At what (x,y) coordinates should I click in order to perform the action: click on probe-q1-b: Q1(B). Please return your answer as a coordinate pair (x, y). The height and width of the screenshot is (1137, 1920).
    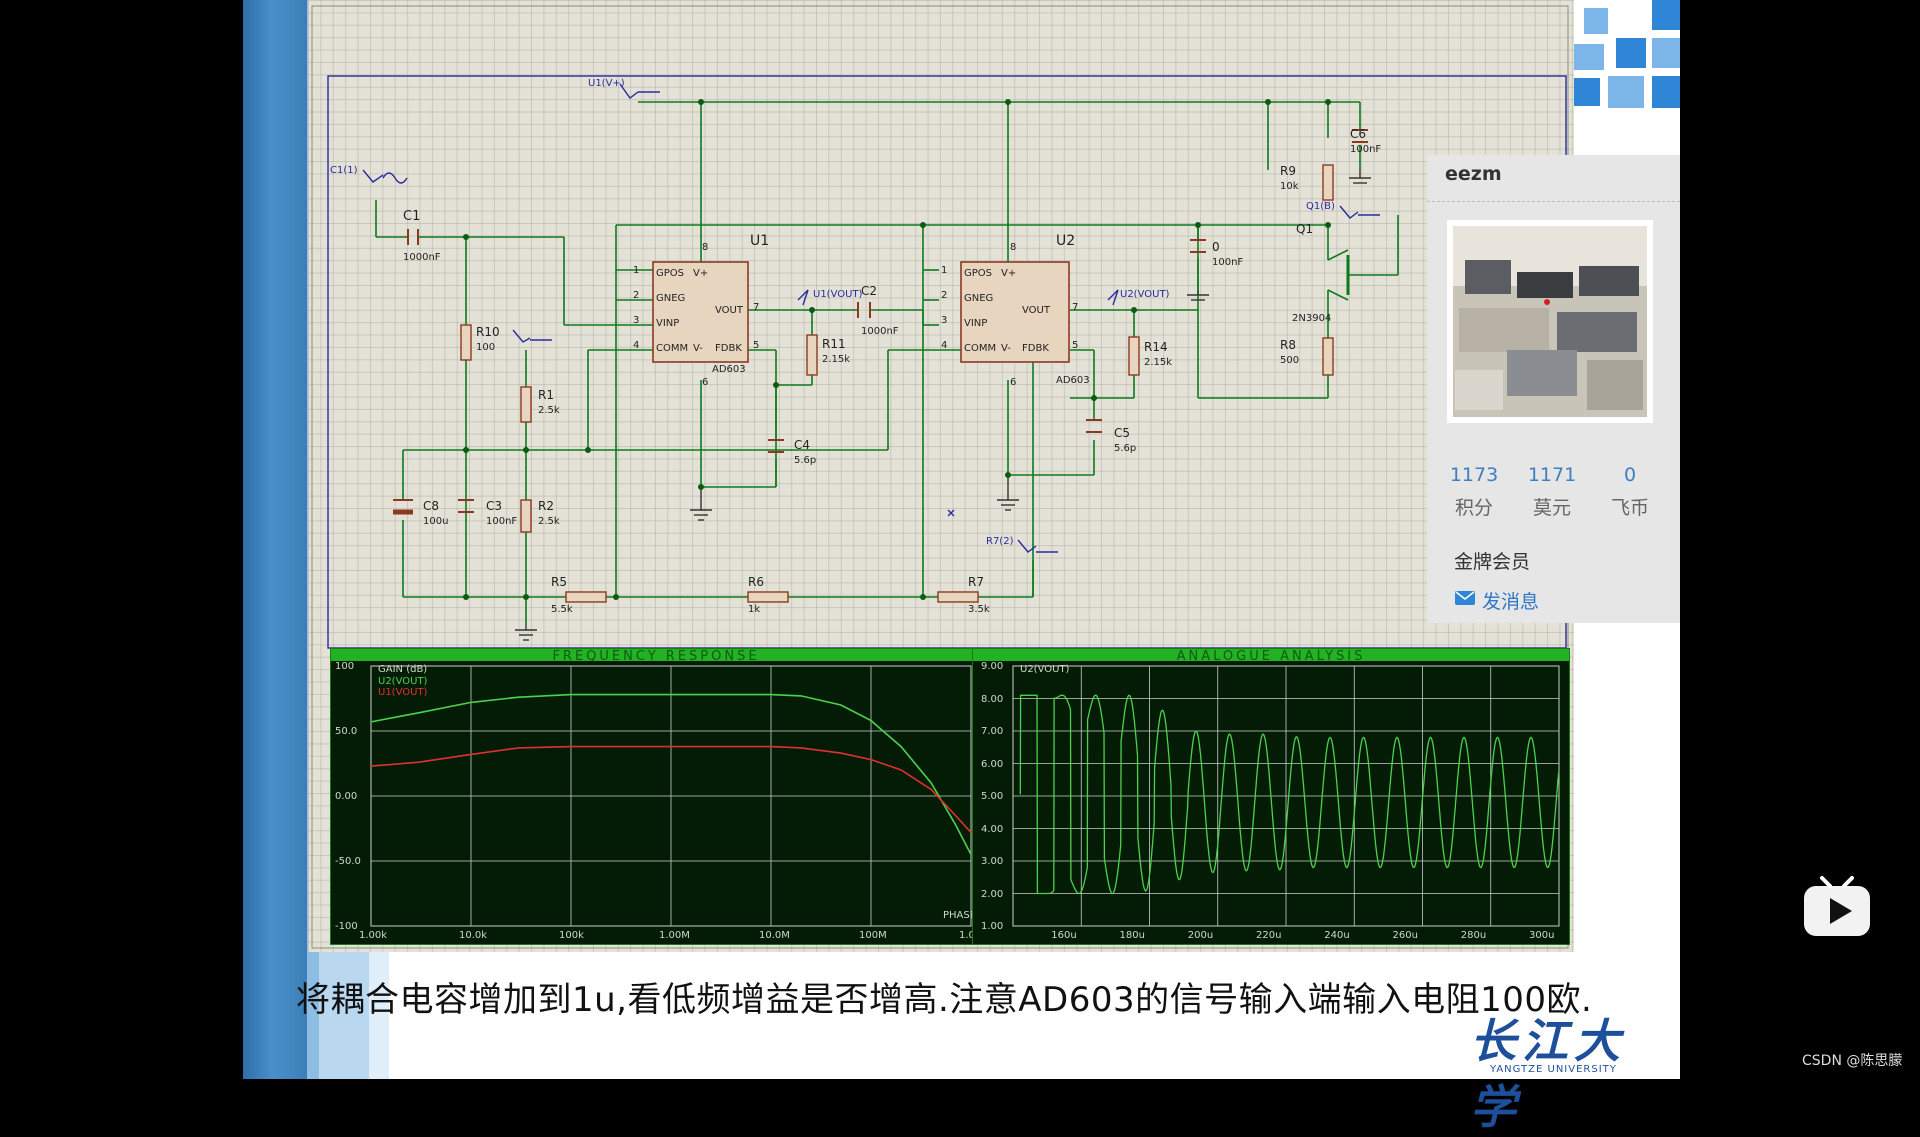
    Looking at the image, I should click on (1320, 206).